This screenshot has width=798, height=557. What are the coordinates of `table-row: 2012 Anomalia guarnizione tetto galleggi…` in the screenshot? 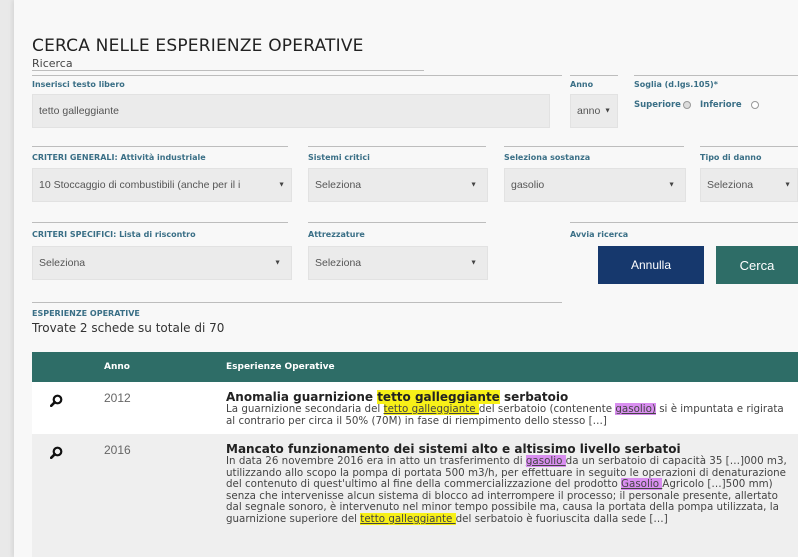 It's located at (415, 408).